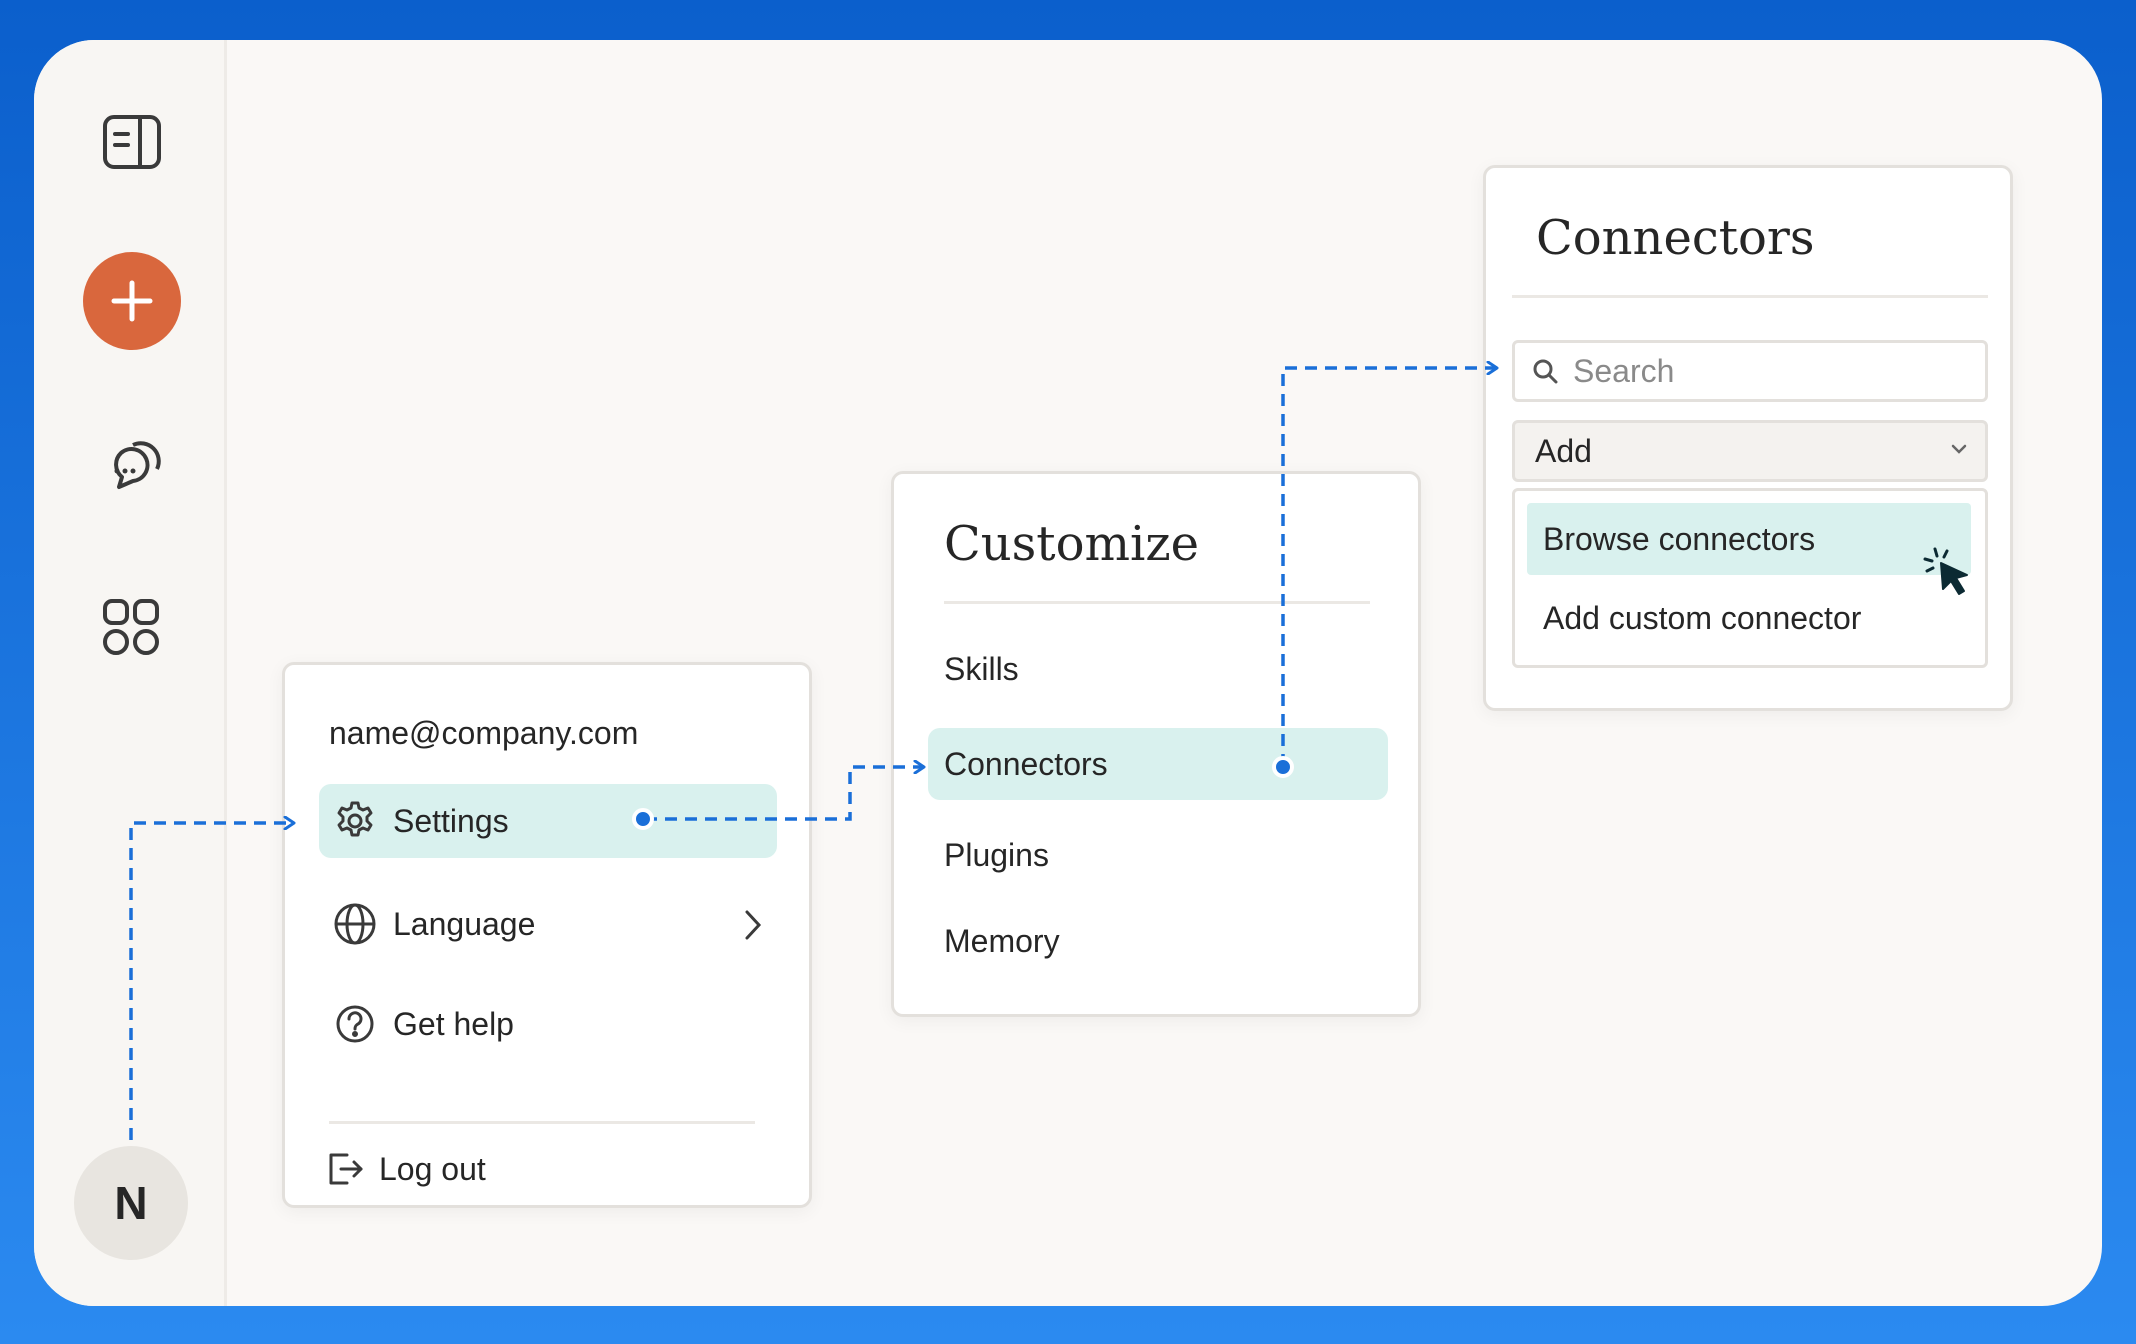 The width and height of the screenshot is (2136, 1344). Describe the element at coordinates (1160, 669) in the screenshot. I see `menu-item-skills: Skills` at that location.